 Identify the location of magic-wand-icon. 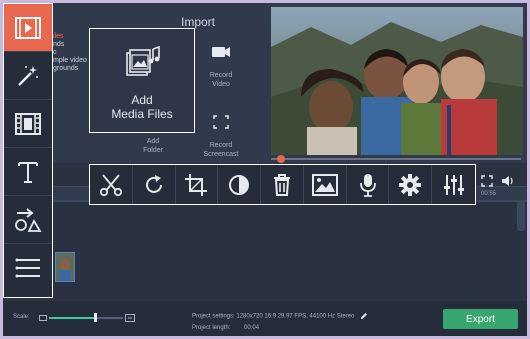
(28, 75).